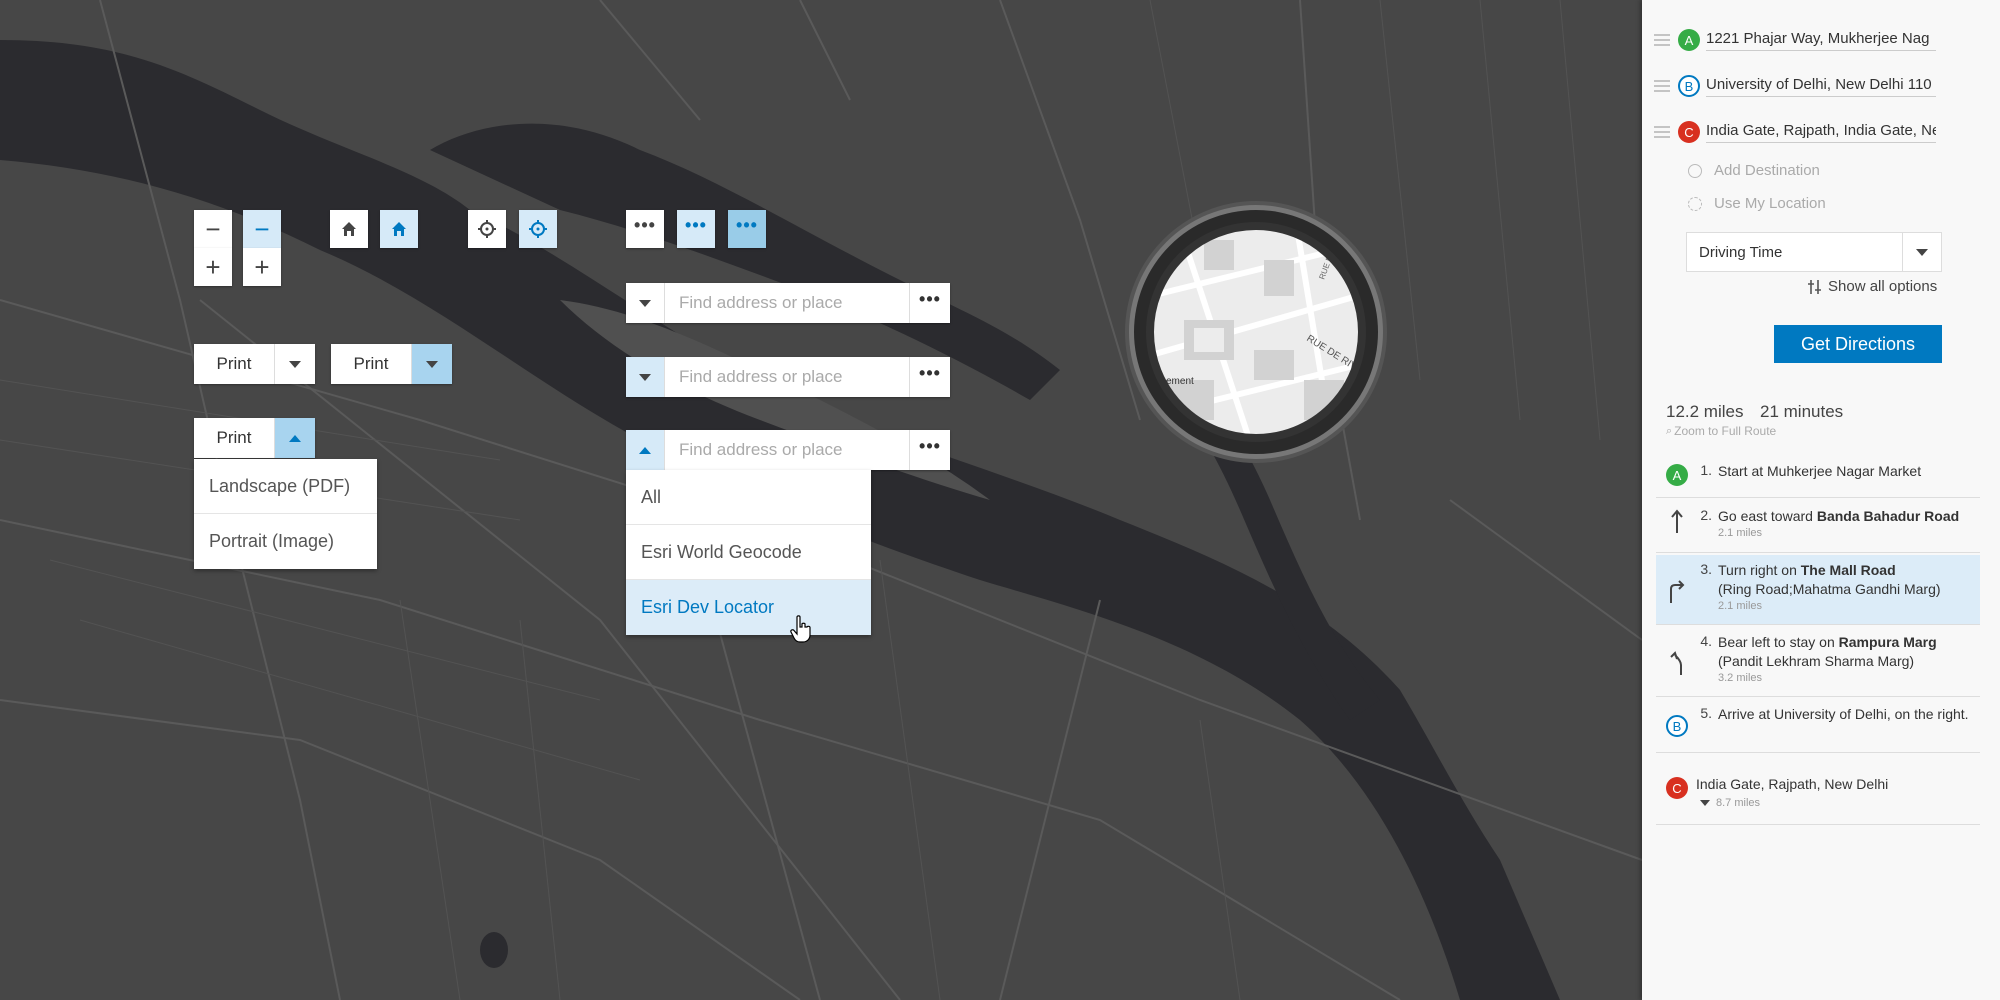 This screenshot has width=2000, height=1000. I want to click on use-my-location-button: Use My Location, so click(1757, 203).